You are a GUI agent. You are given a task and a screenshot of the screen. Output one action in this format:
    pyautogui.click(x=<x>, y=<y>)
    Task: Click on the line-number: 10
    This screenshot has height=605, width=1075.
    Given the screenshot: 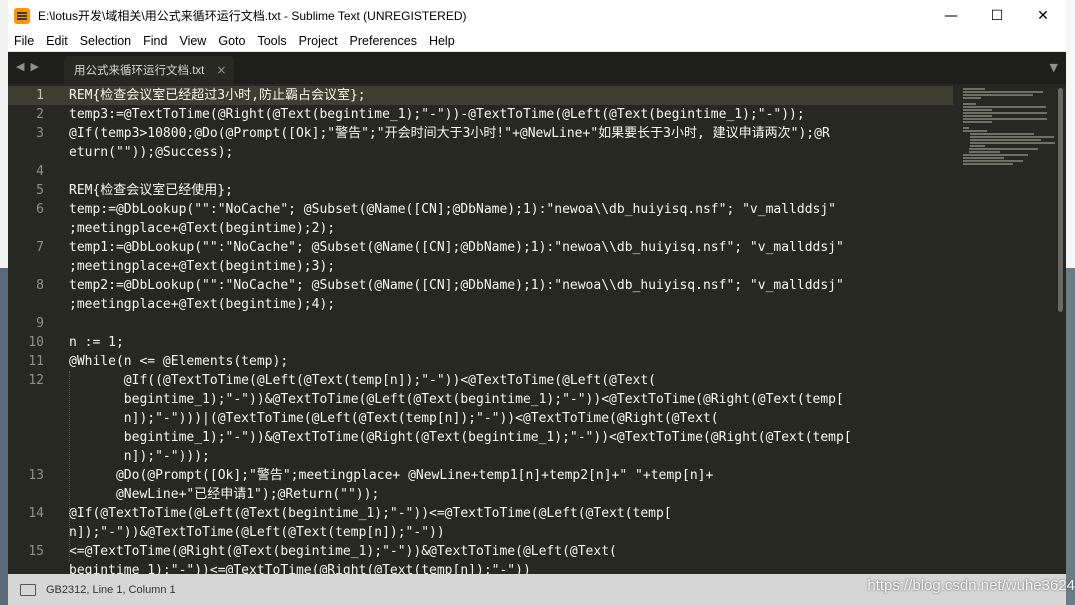 What is the action you would take?
    pyautogui.click(x=36, y=342)
    